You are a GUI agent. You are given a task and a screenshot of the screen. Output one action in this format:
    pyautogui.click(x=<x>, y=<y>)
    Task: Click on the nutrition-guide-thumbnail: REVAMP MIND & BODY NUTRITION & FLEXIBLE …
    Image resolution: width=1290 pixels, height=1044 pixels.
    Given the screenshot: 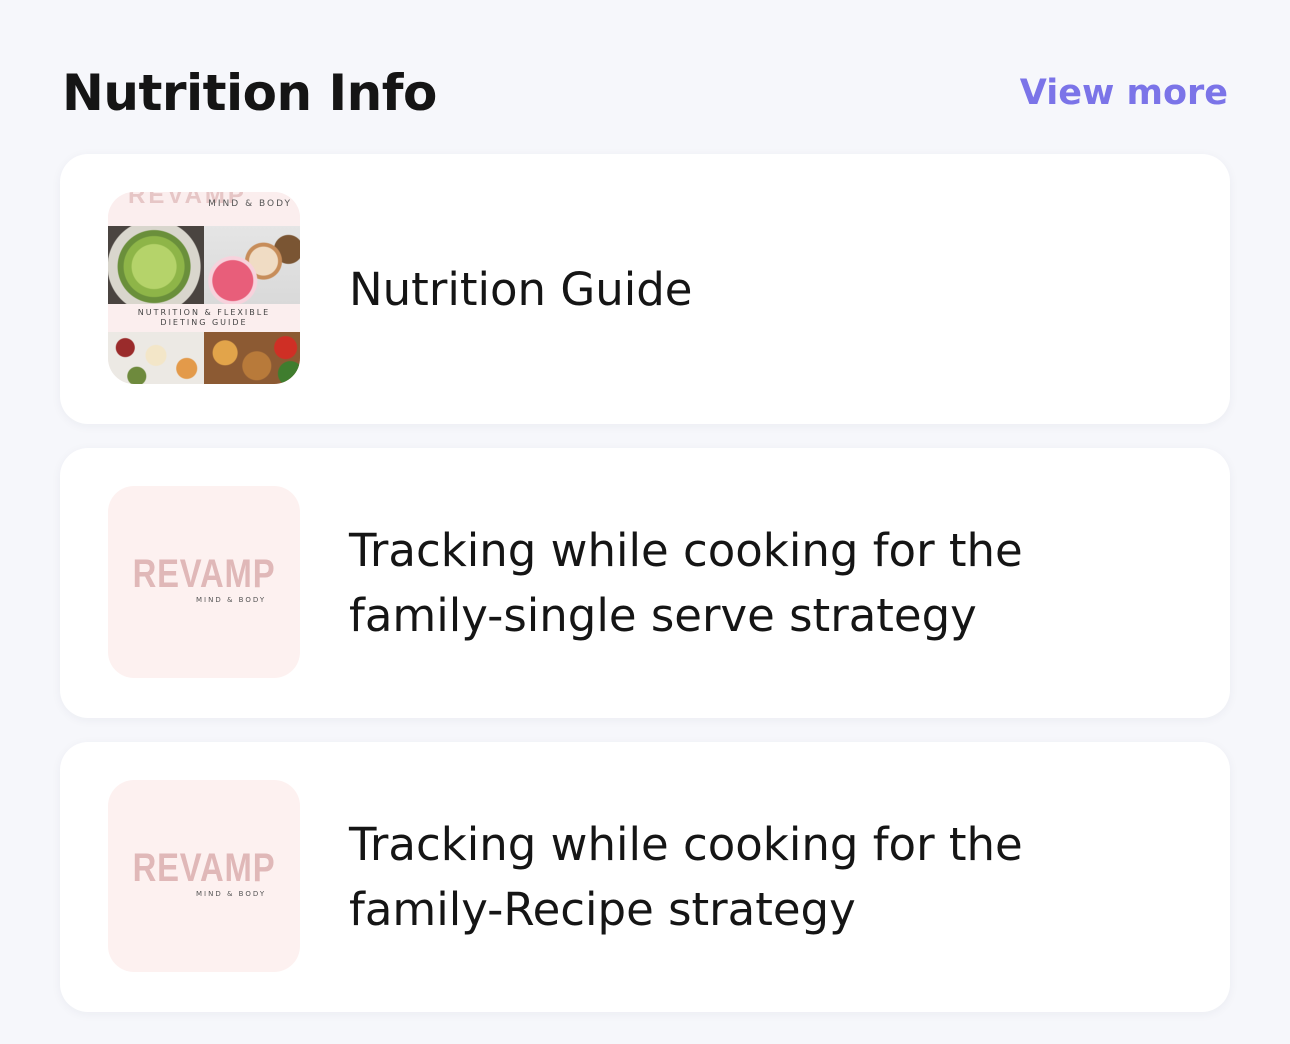 What is the action you would take?
    pyautogui.click(x=204, y=288)
    